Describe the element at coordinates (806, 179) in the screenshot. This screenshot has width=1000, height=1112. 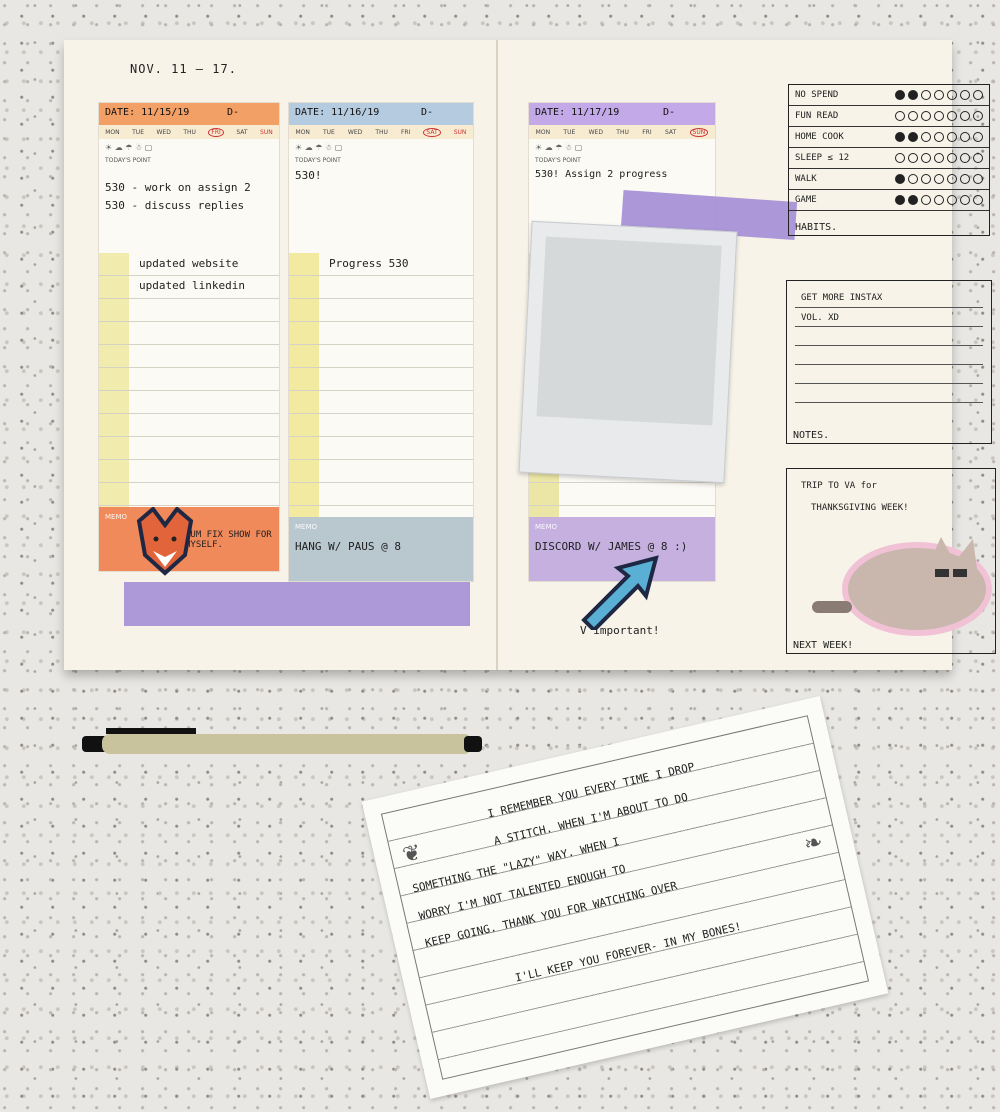
I see `habit-name: WALK` at that location.